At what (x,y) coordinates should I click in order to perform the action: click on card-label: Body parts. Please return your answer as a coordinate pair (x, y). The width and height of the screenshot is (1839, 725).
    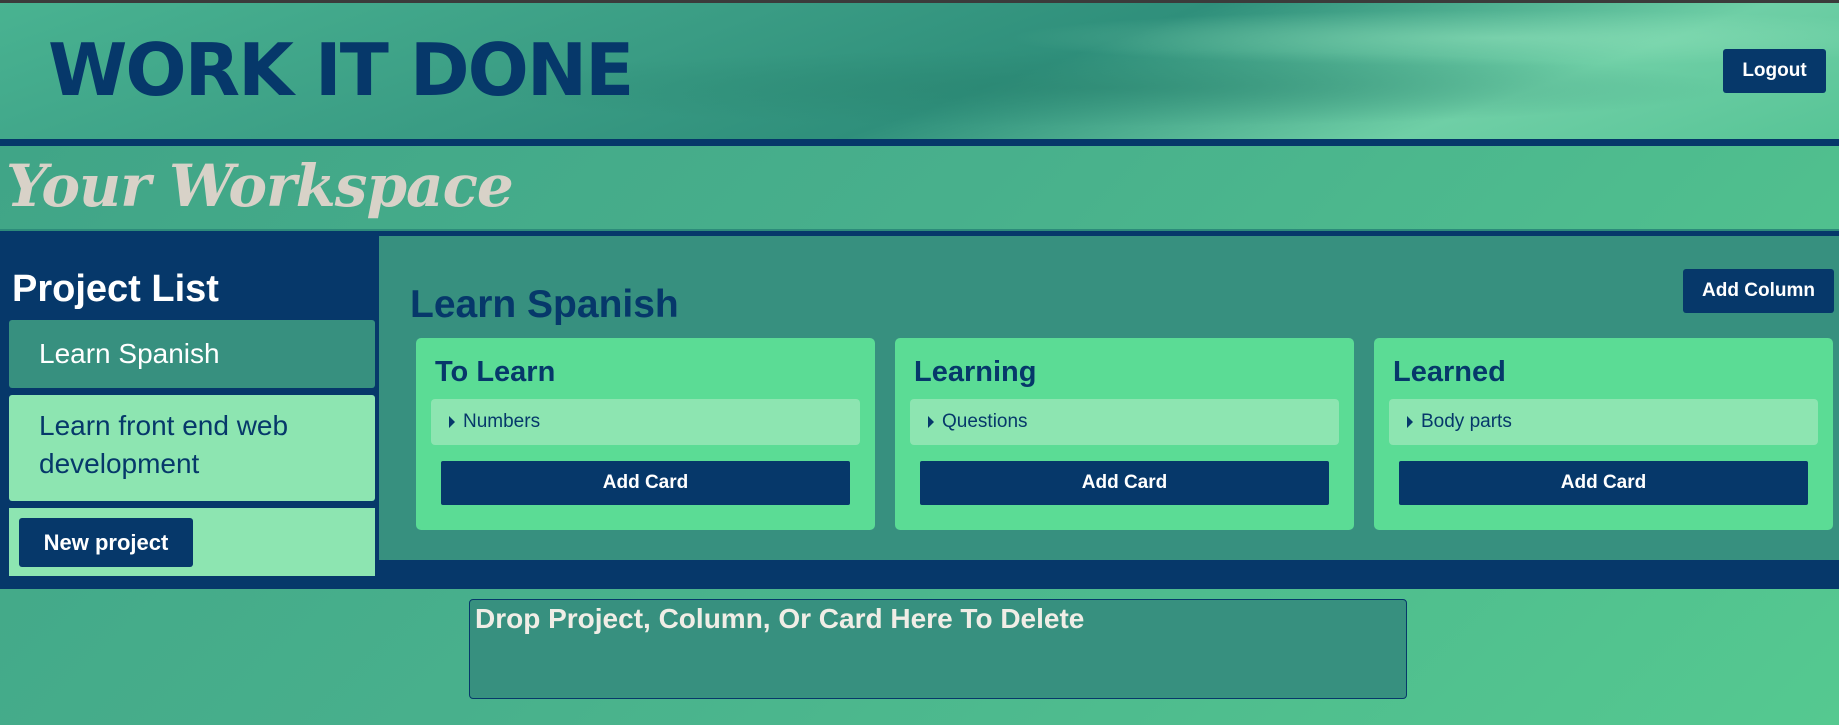
    Looking at the image, I should click on (1466, 421).